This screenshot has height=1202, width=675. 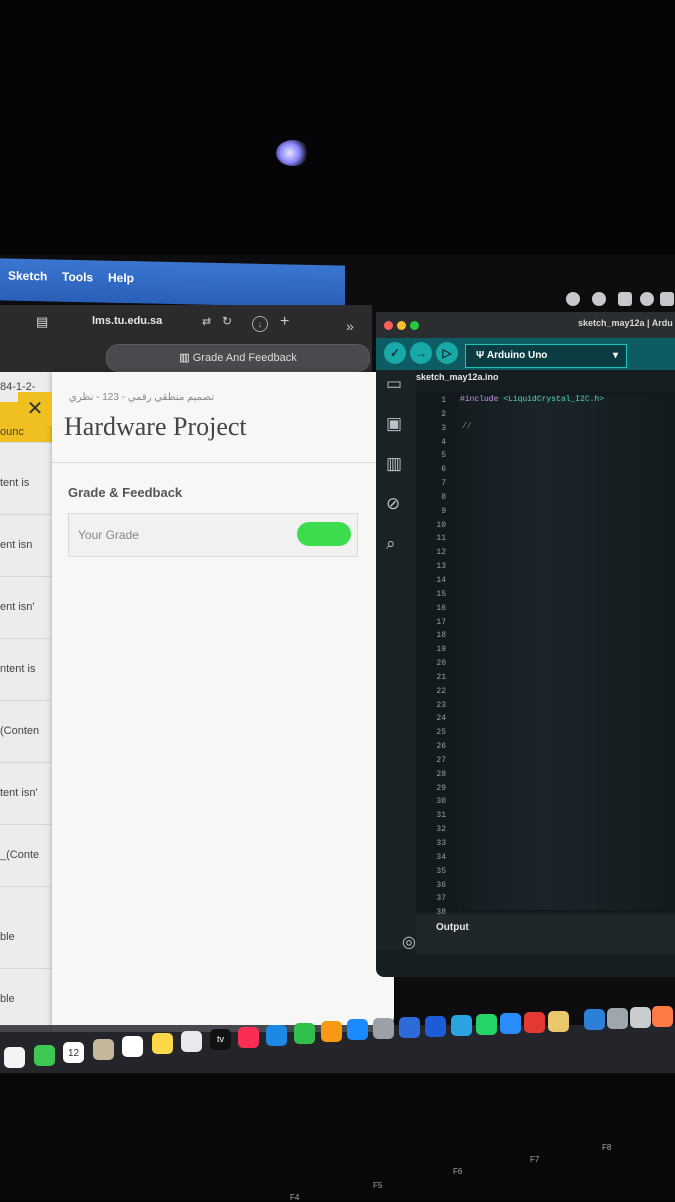 I want to click on arduino-window-title: sketch_may12a | Ardu, so click(x=625, y=323).